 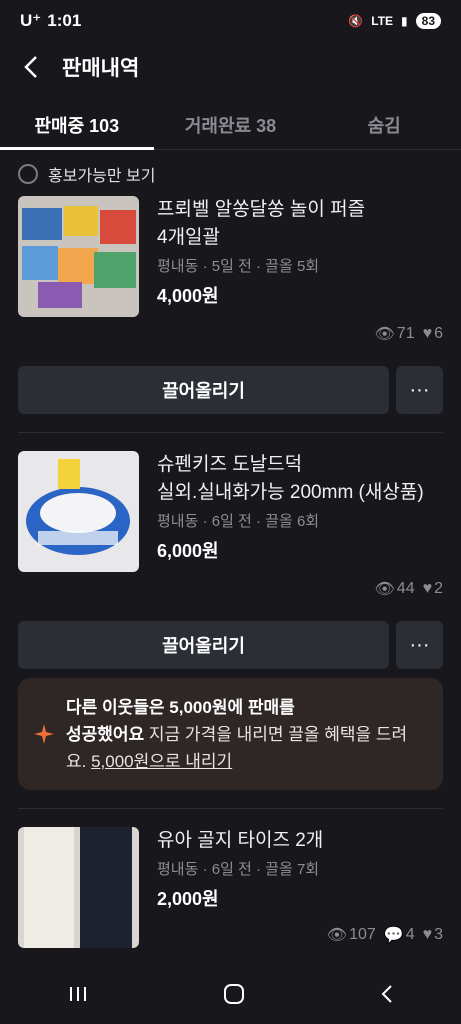 I want to click on status-bar: U⁺ 1:01 🔇 LTE ▮ 83, so click(x=230, y=21).